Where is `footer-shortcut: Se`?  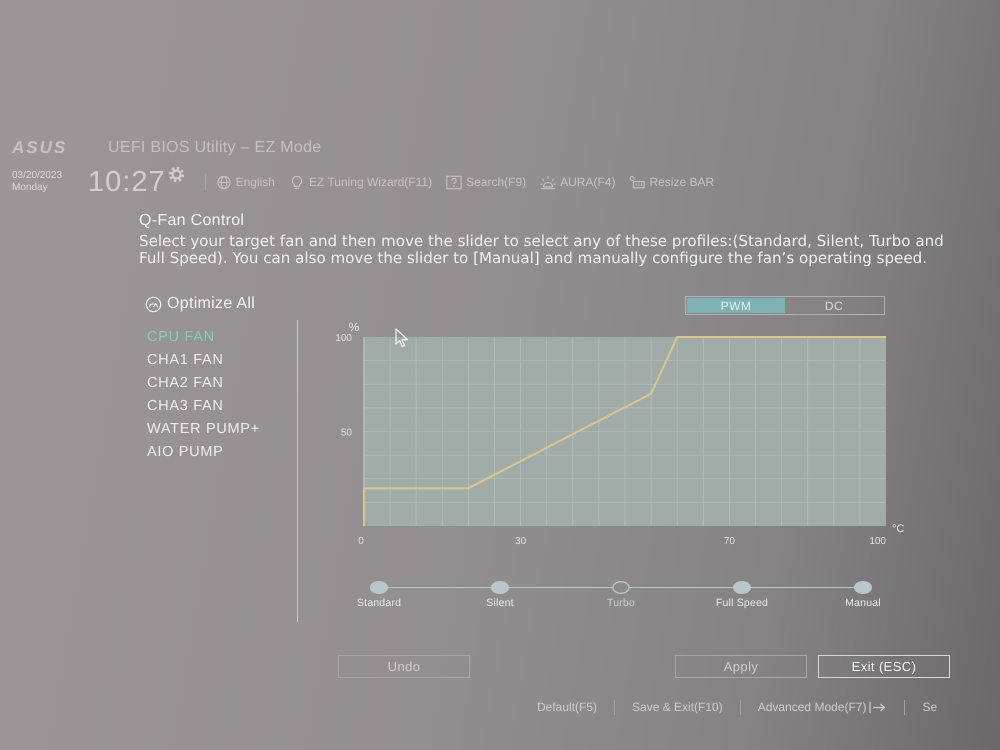 footer-shortcut: Se is located at coordinates (930, 707).